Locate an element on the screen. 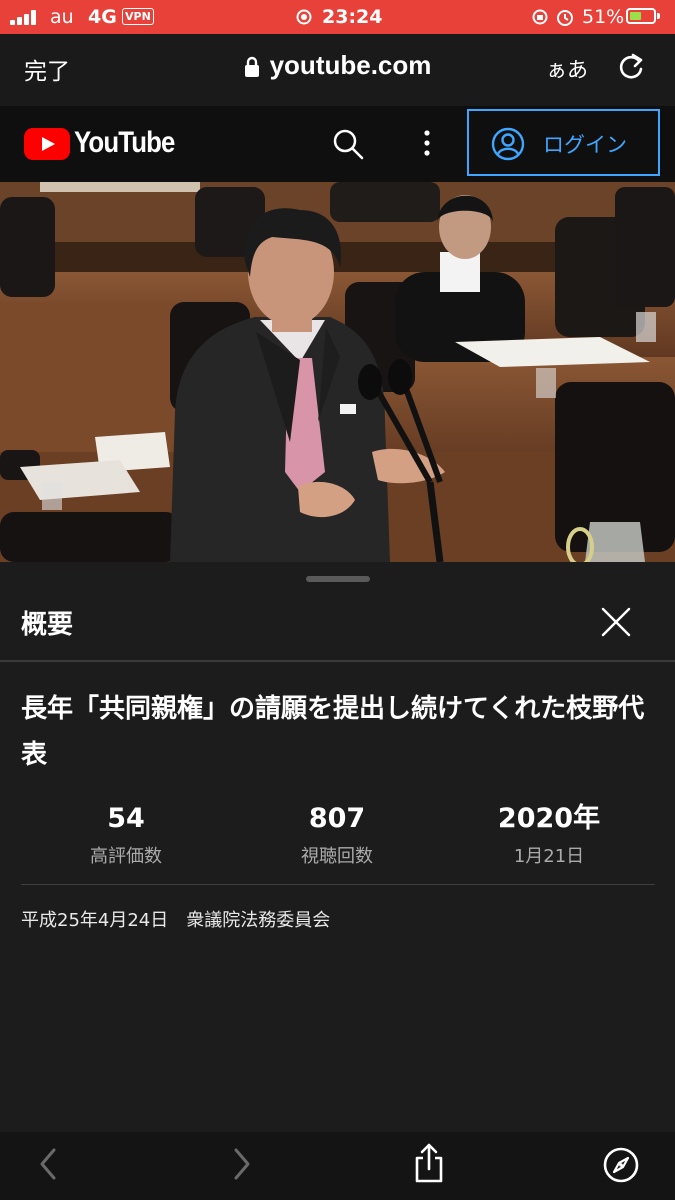 Image resolution: width=675 pixels, height=1200 pixels. video-description: 平成25年4月24日 衆議院法務委員会 is located at coordinates (176, 920).